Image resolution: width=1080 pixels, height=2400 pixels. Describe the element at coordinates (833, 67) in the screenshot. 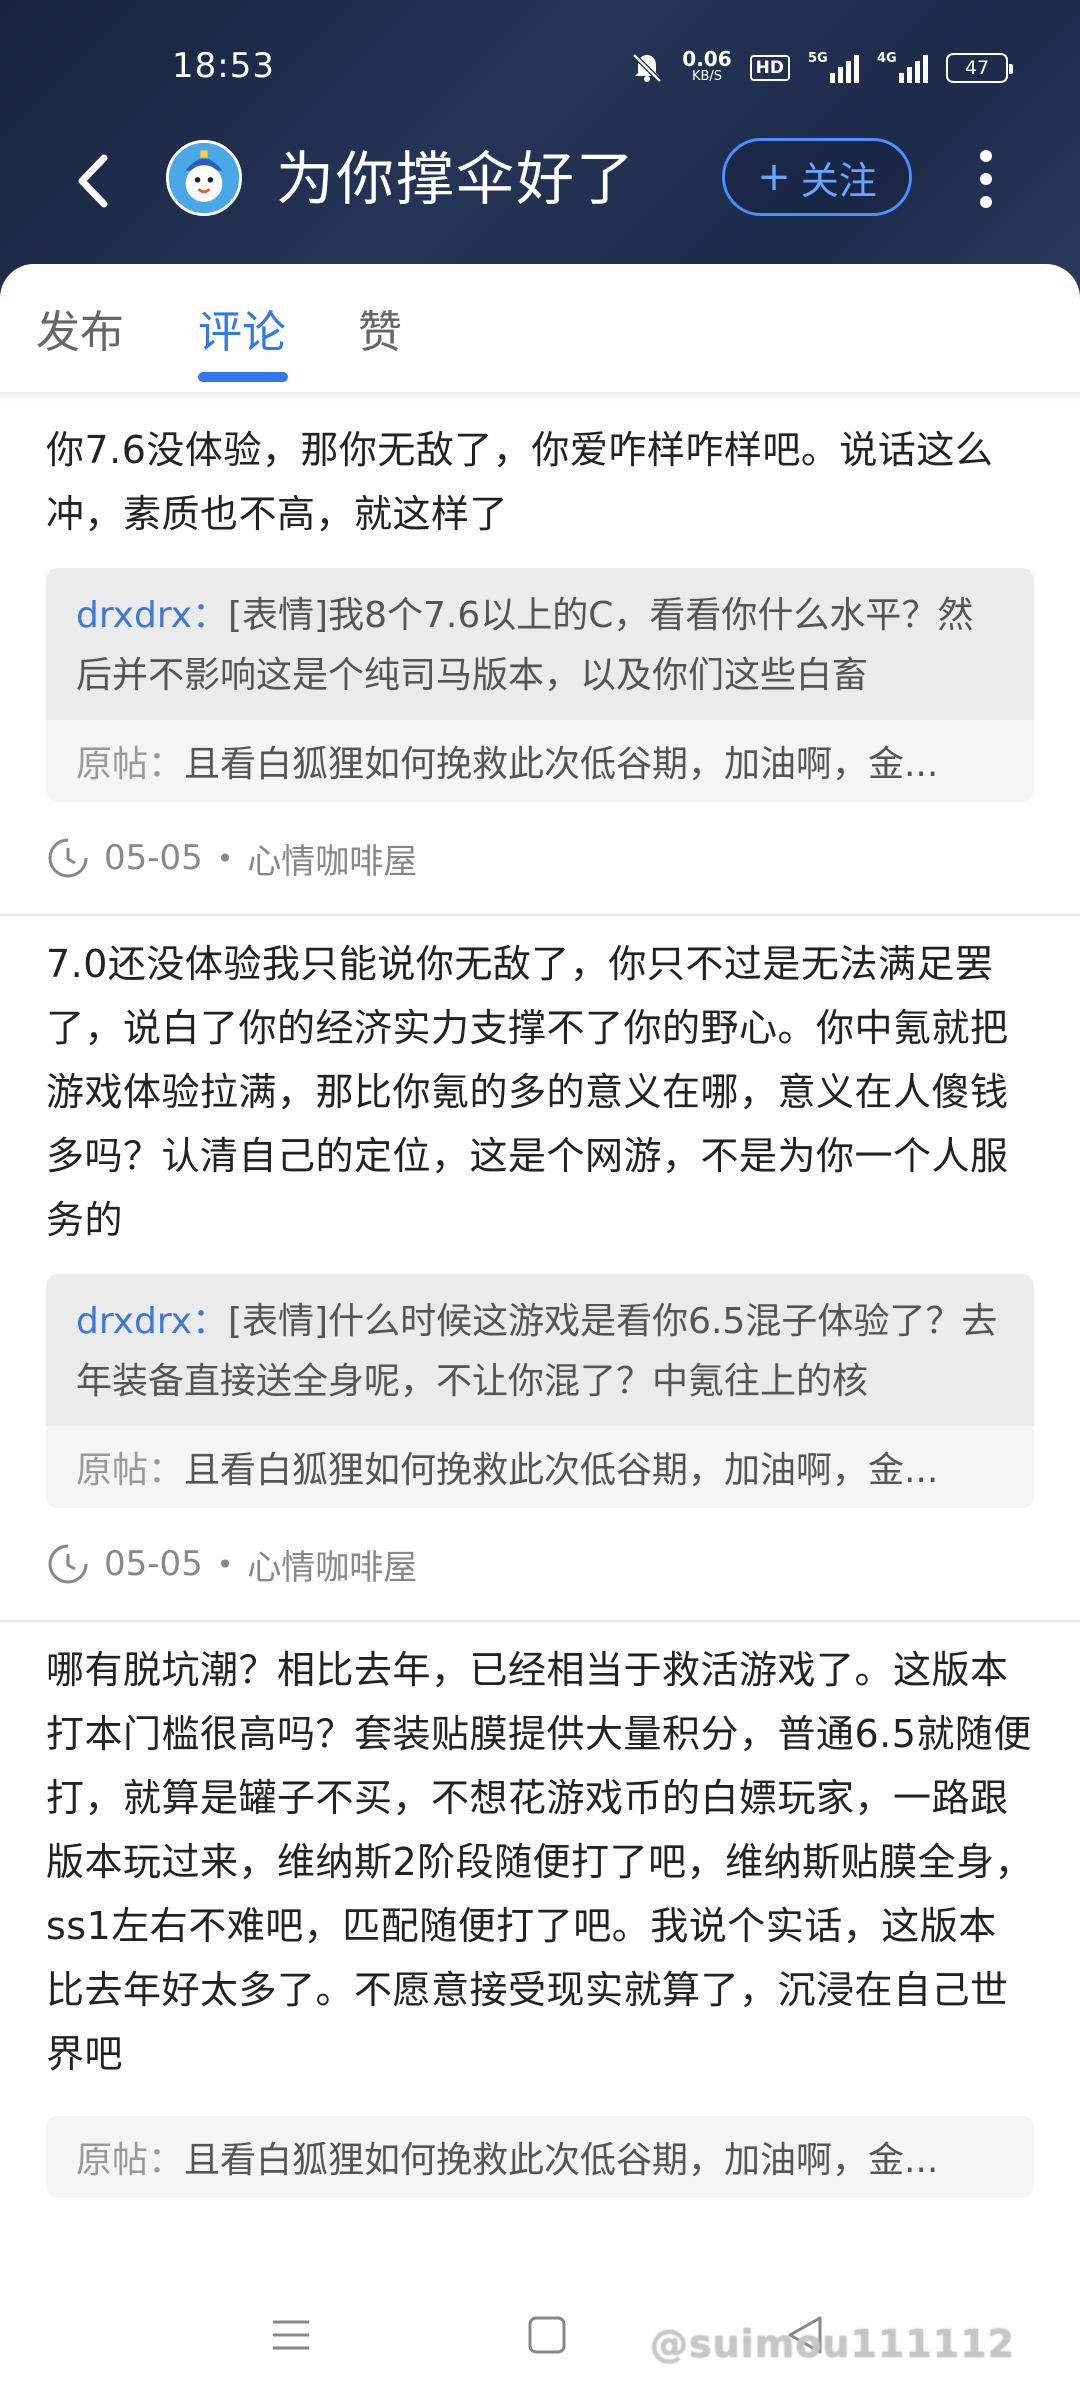

I see `signal-5g-icon: 5G` at that location.